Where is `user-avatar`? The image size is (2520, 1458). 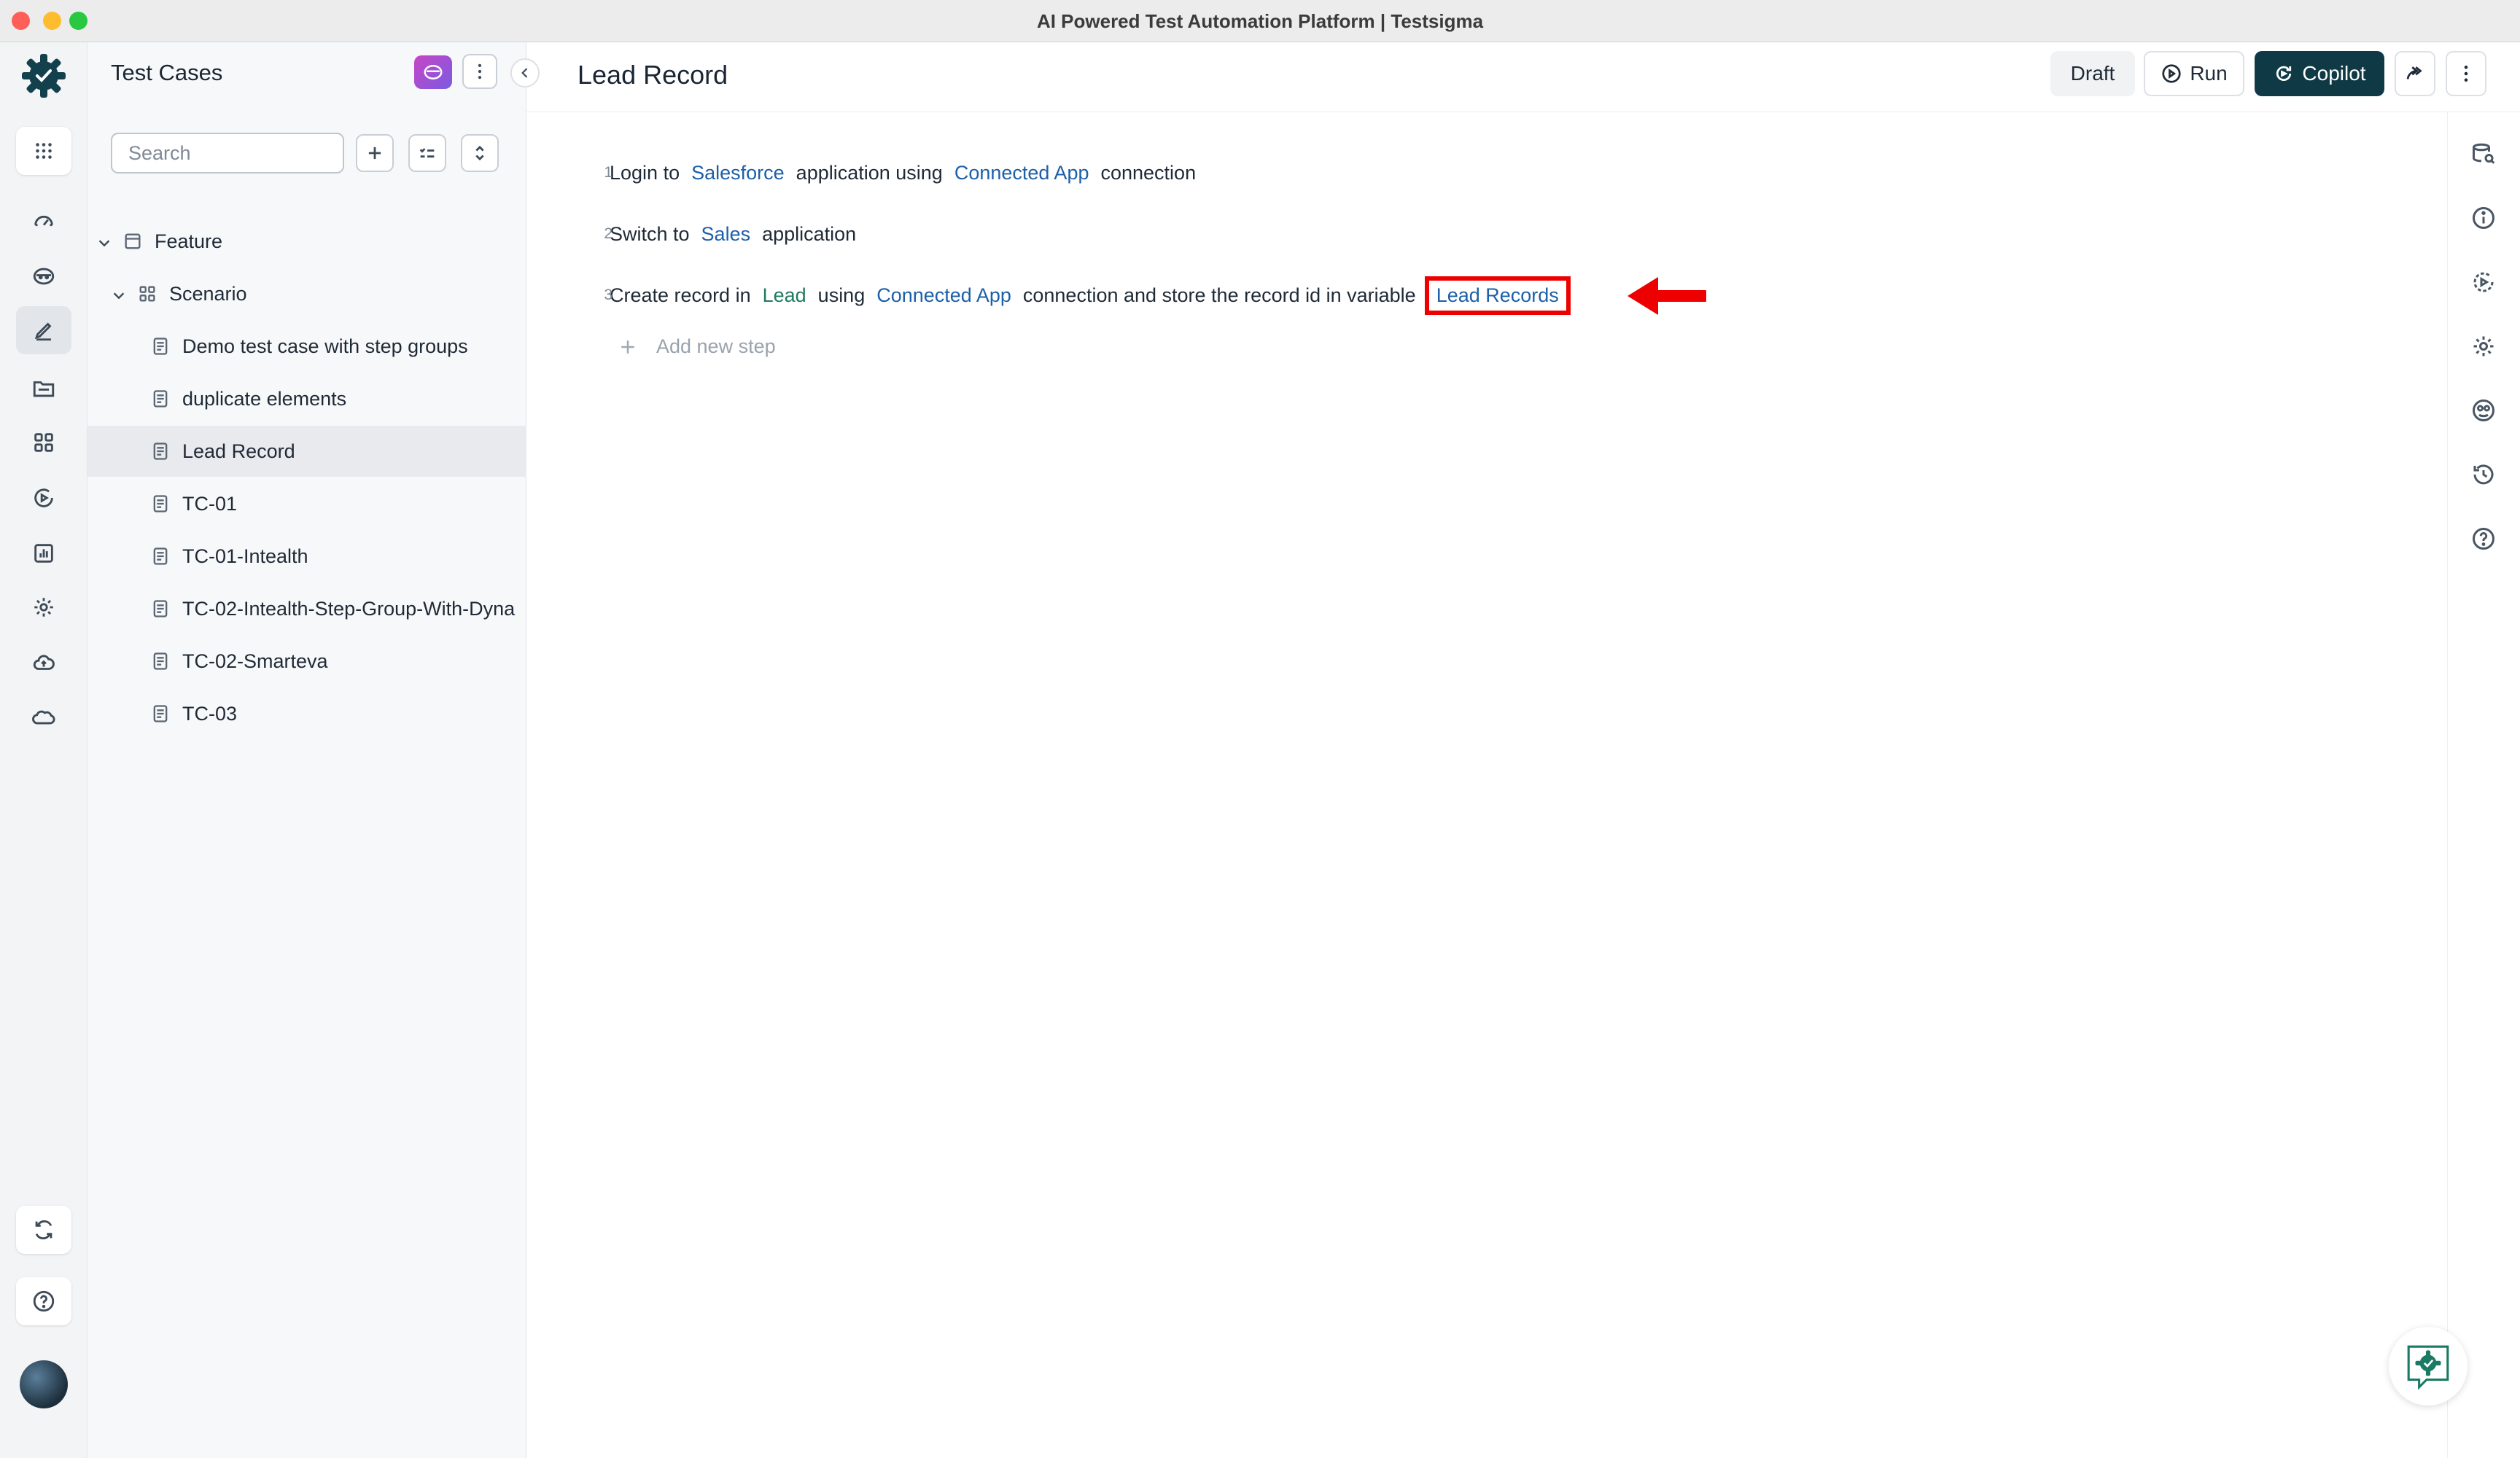
user-avatar is located at coordinates (44, 1384).